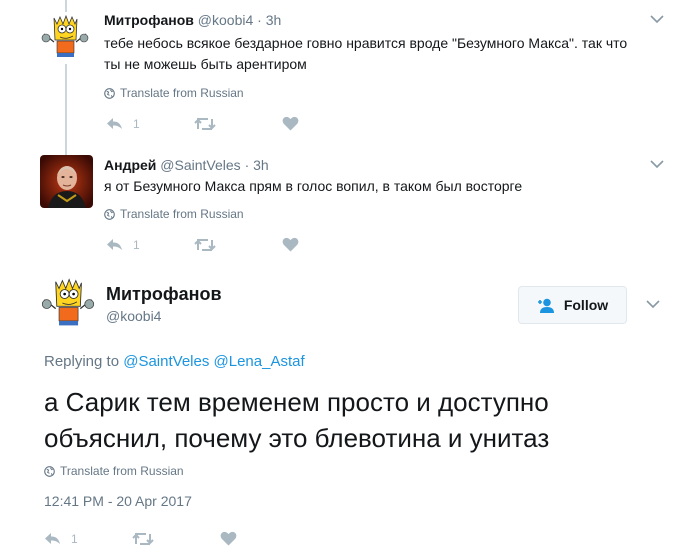 The image size is (696, 556). Describe the element at coordinates (200, 165) in the screenshot. I see `author-handle: @SaintVeles` at that location.